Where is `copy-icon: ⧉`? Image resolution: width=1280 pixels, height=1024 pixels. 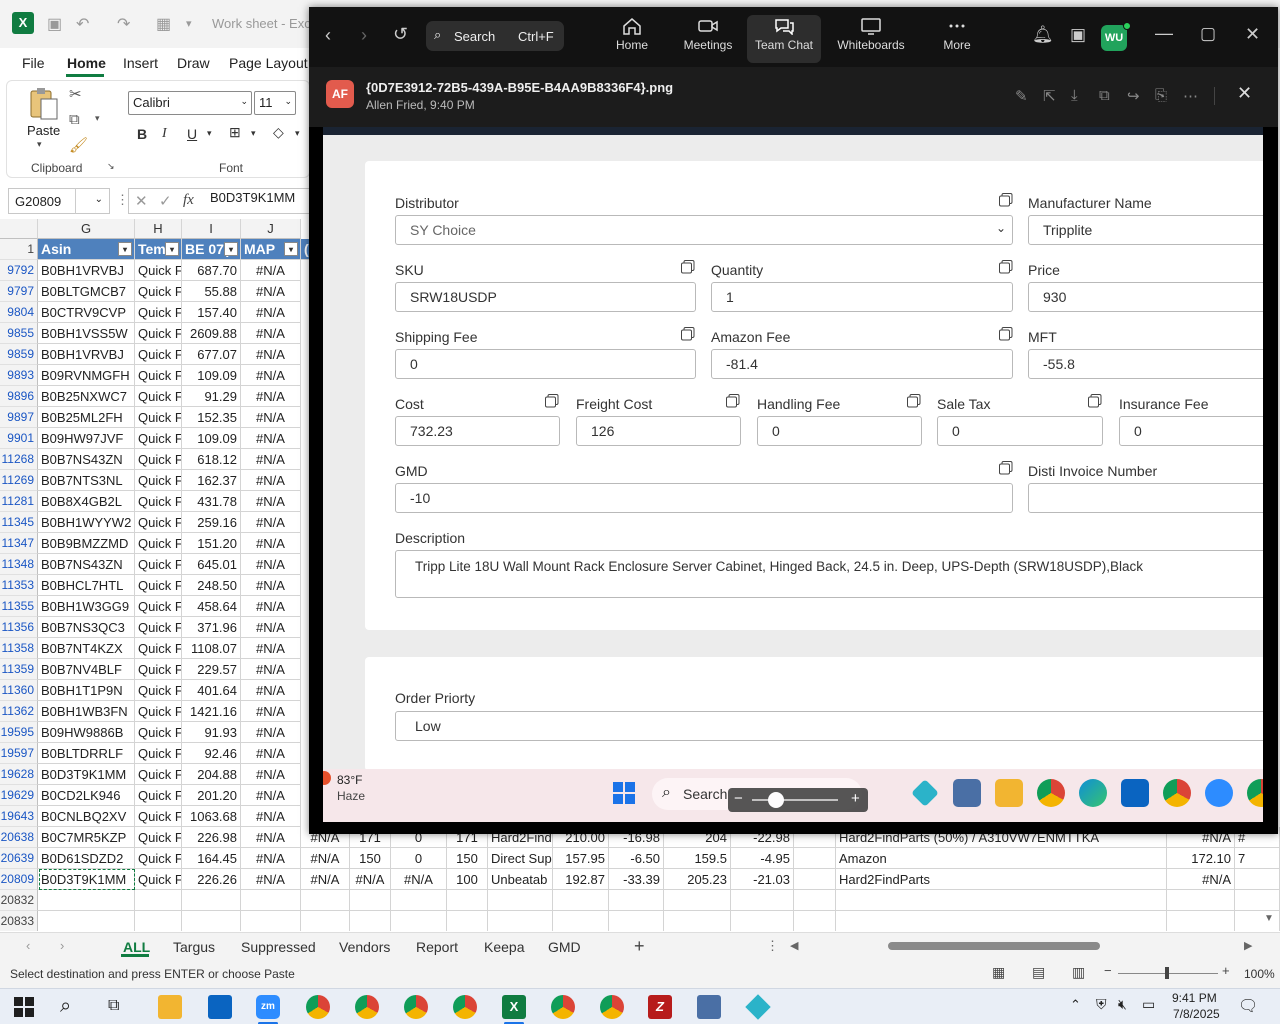 copy-icon: ⧉ is located at coordinates (74, 119).